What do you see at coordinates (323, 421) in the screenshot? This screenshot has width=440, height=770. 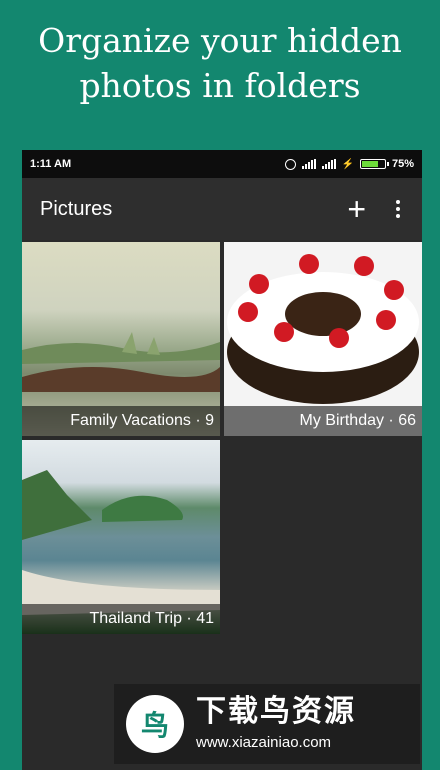 I see `folder-caption: My Birthday · 66` at bounding box center [323, 421].